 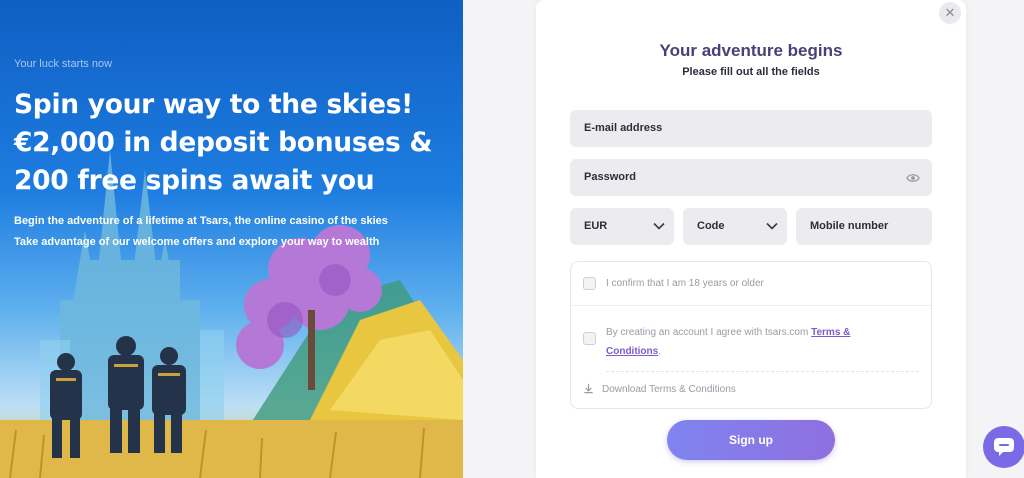 What do you see at coordinates (751, 72) in the screenshot?
I see `form-subtitle: Please fill out all the fields` at bounding box center [751, 72].